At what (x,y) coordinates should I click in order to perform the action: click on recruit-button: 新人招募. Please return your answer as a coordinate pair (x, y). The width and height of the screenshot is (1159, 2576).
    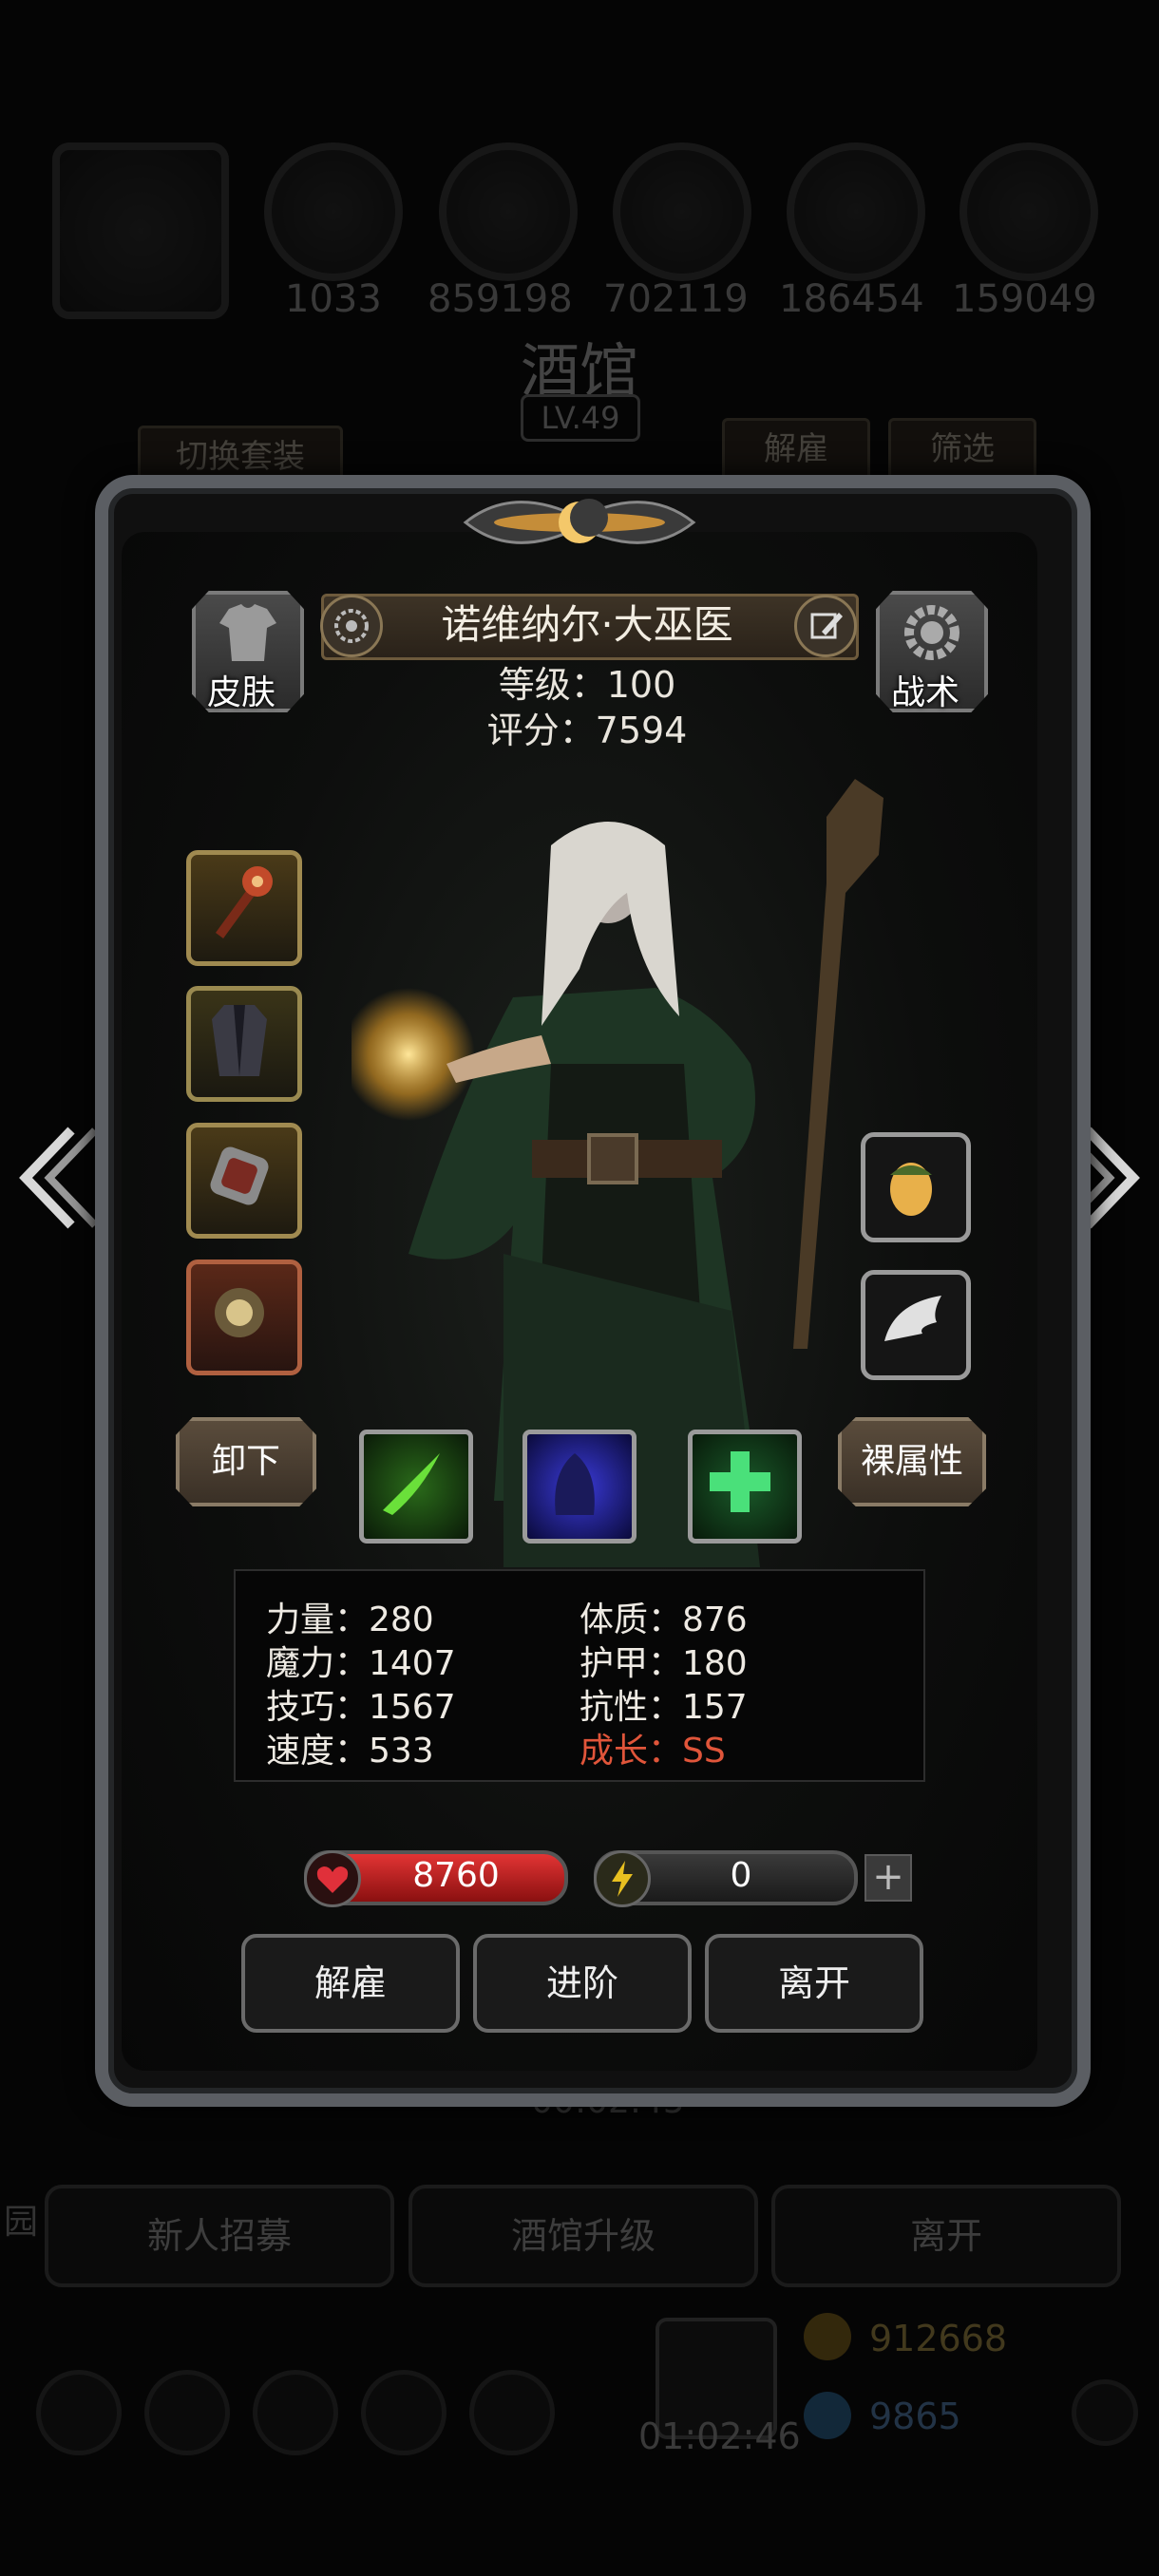
    Looking at the image, I should click on (219, 2236).